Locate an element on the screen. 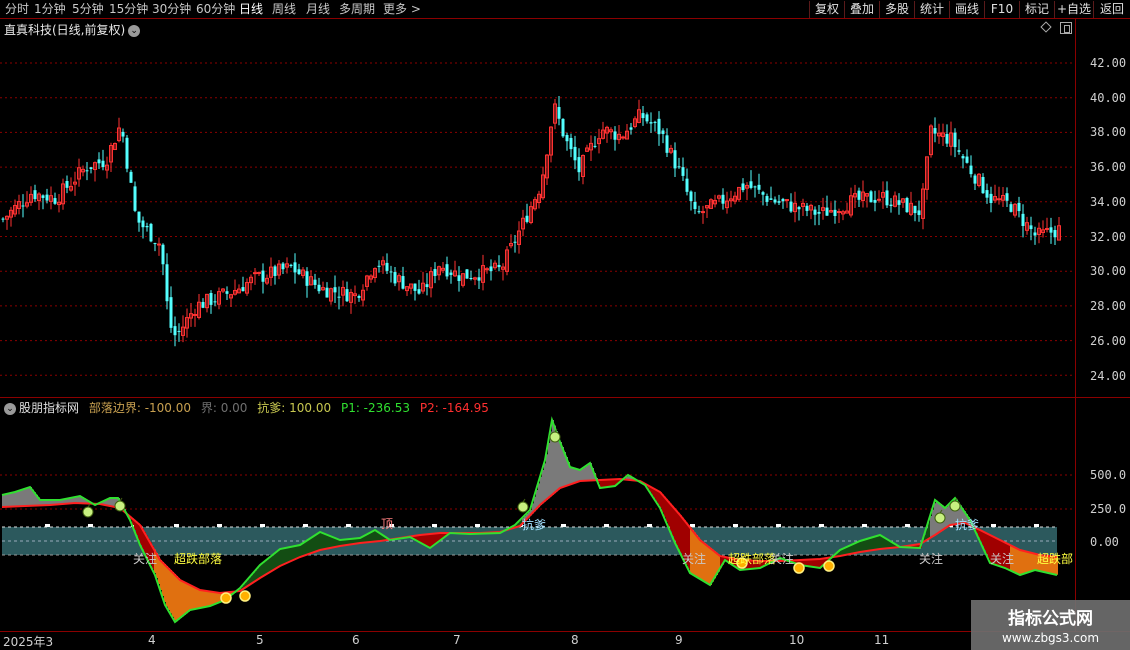  marker is located at coordinates (90, 525).